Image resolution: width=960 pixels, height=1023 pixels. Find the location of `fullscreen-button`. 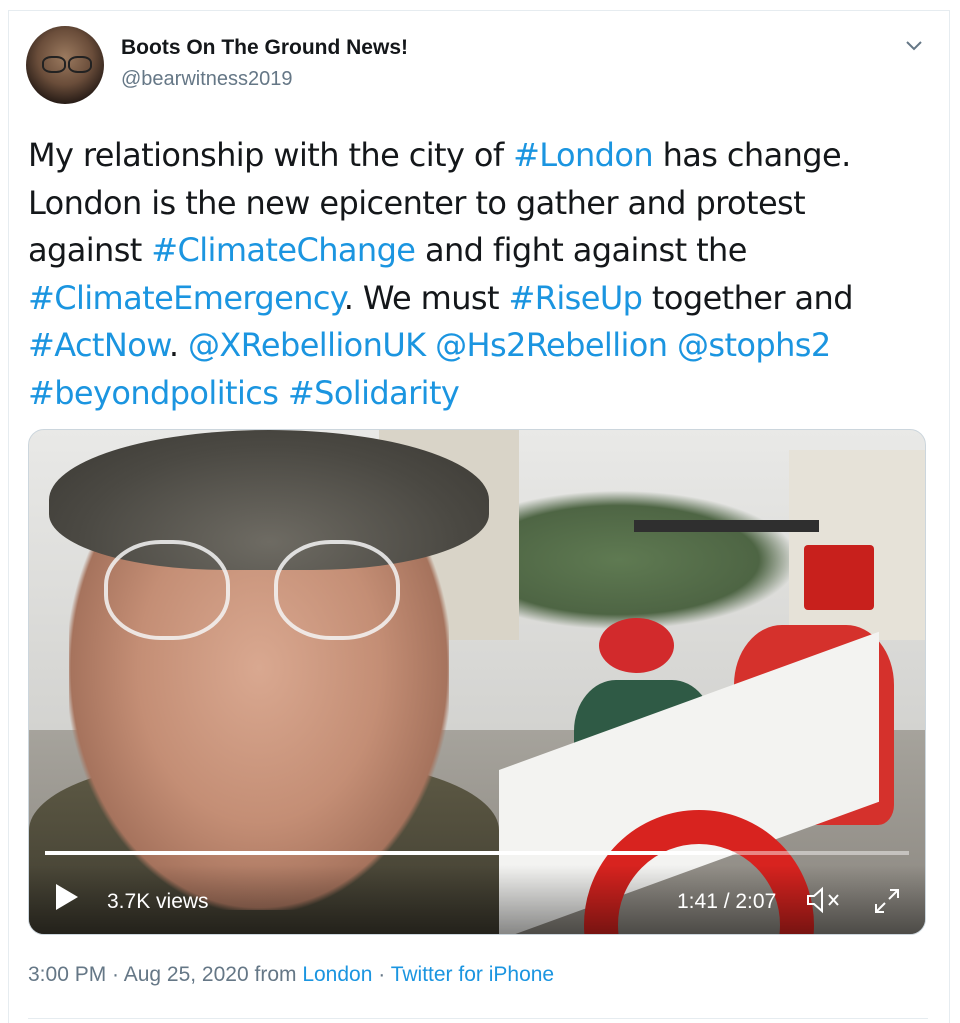

fullscreen-button is located at coordinates (887, 901).